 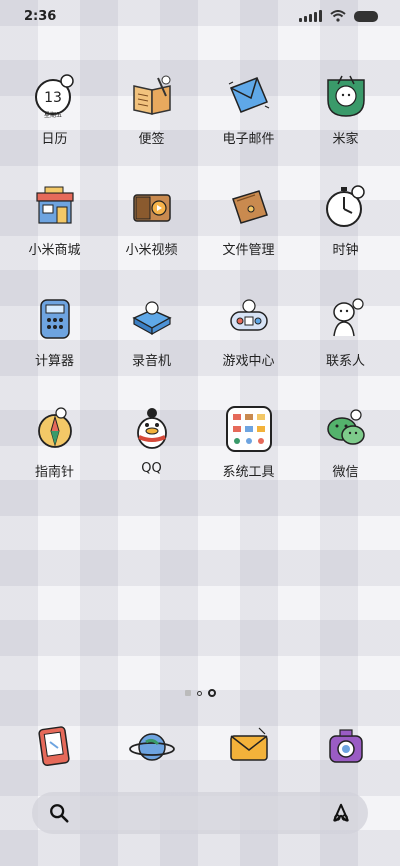 What do you see at coordinates (211, 693) in the screenshot?
I see `page-dot-2-active` at bounding box center [211, 693].